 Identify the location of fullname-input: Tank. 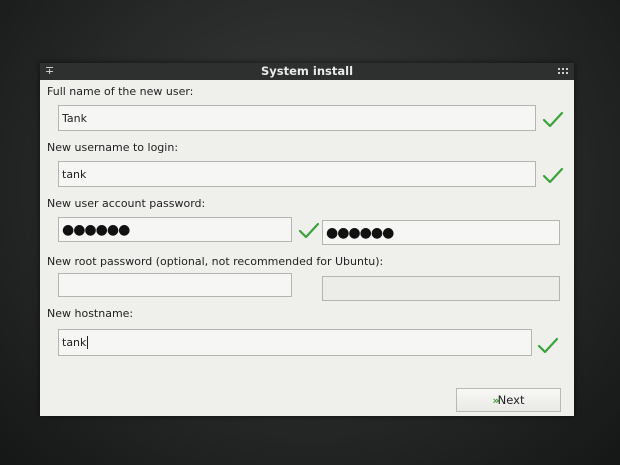
(297, 118).